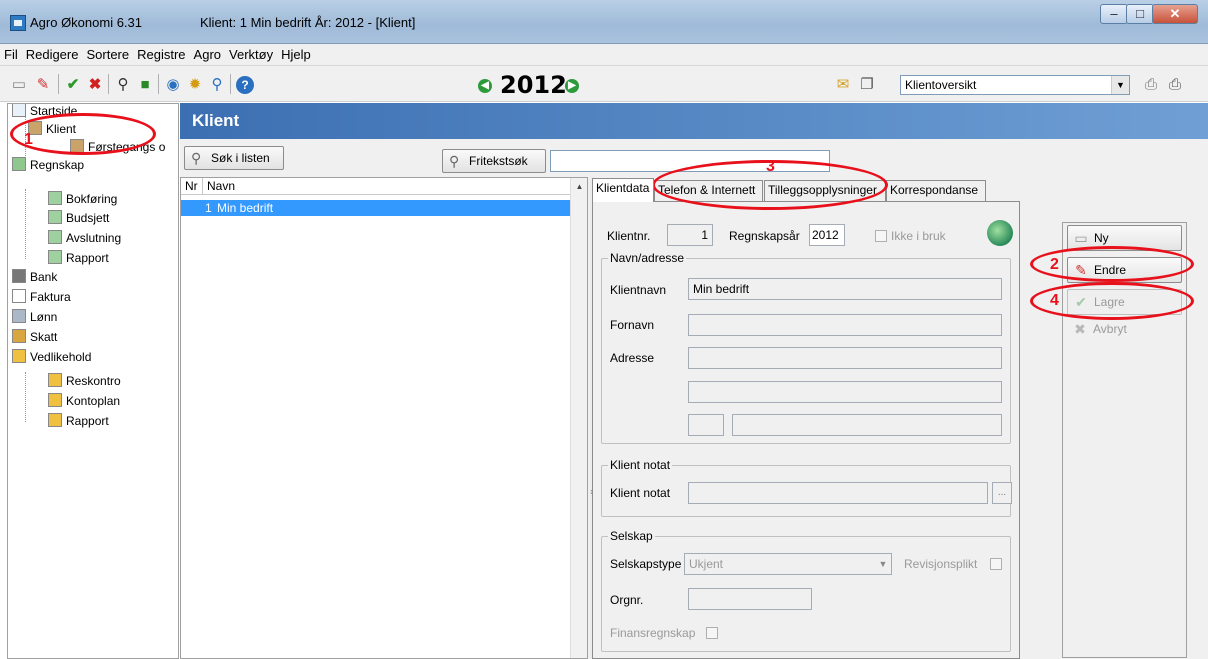 This screenshot has height=659, width=1208. I want to click on table-row: 1 Min bedrift, so click(376, 208).